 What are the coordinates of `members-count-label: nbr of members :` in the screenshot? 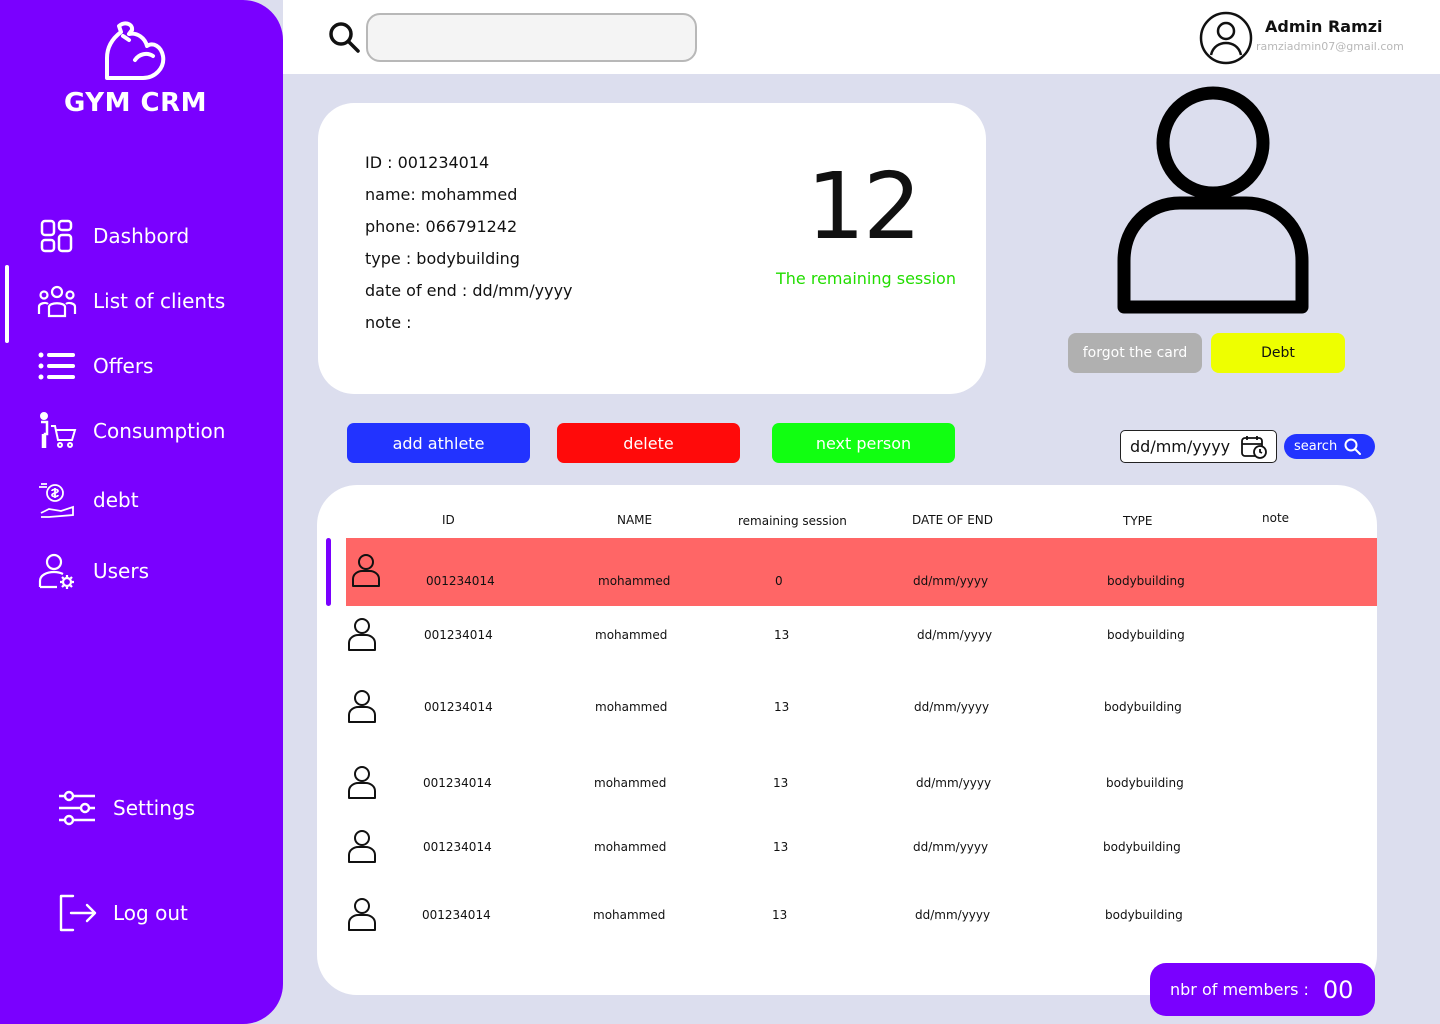 It's located at (1239, 989).